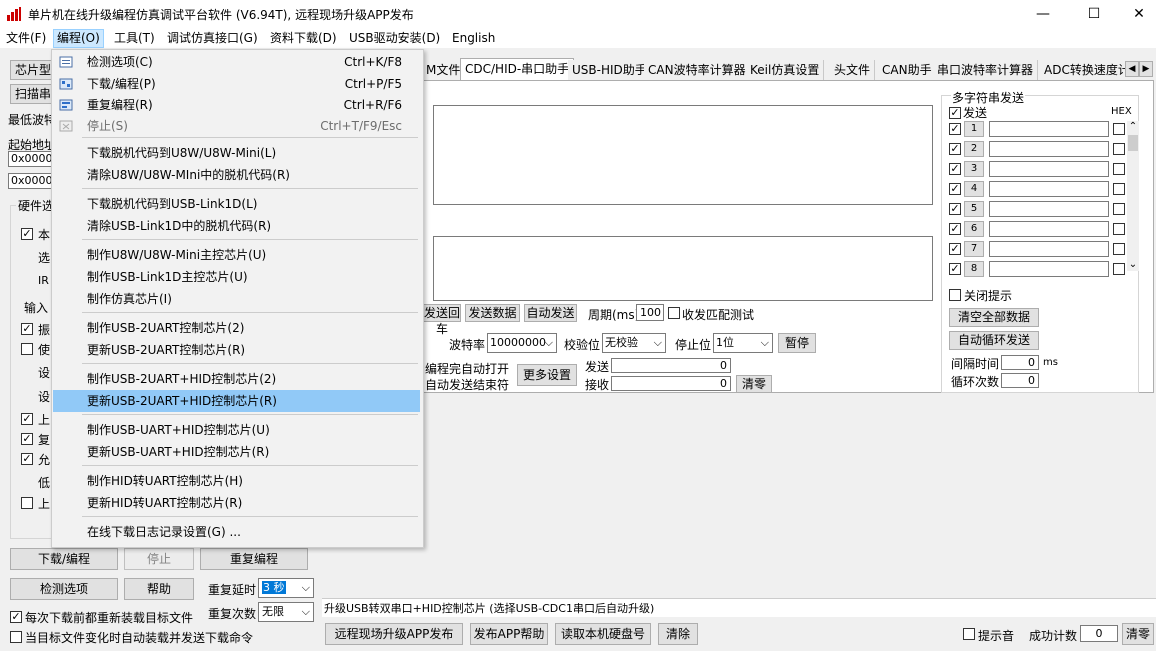 The width and height of the screenshot is (1156, 651). What do you see at coordinates (974, 129) in the screenshot?
I see `row-number-button: 1` at bounding box center [974, 129].